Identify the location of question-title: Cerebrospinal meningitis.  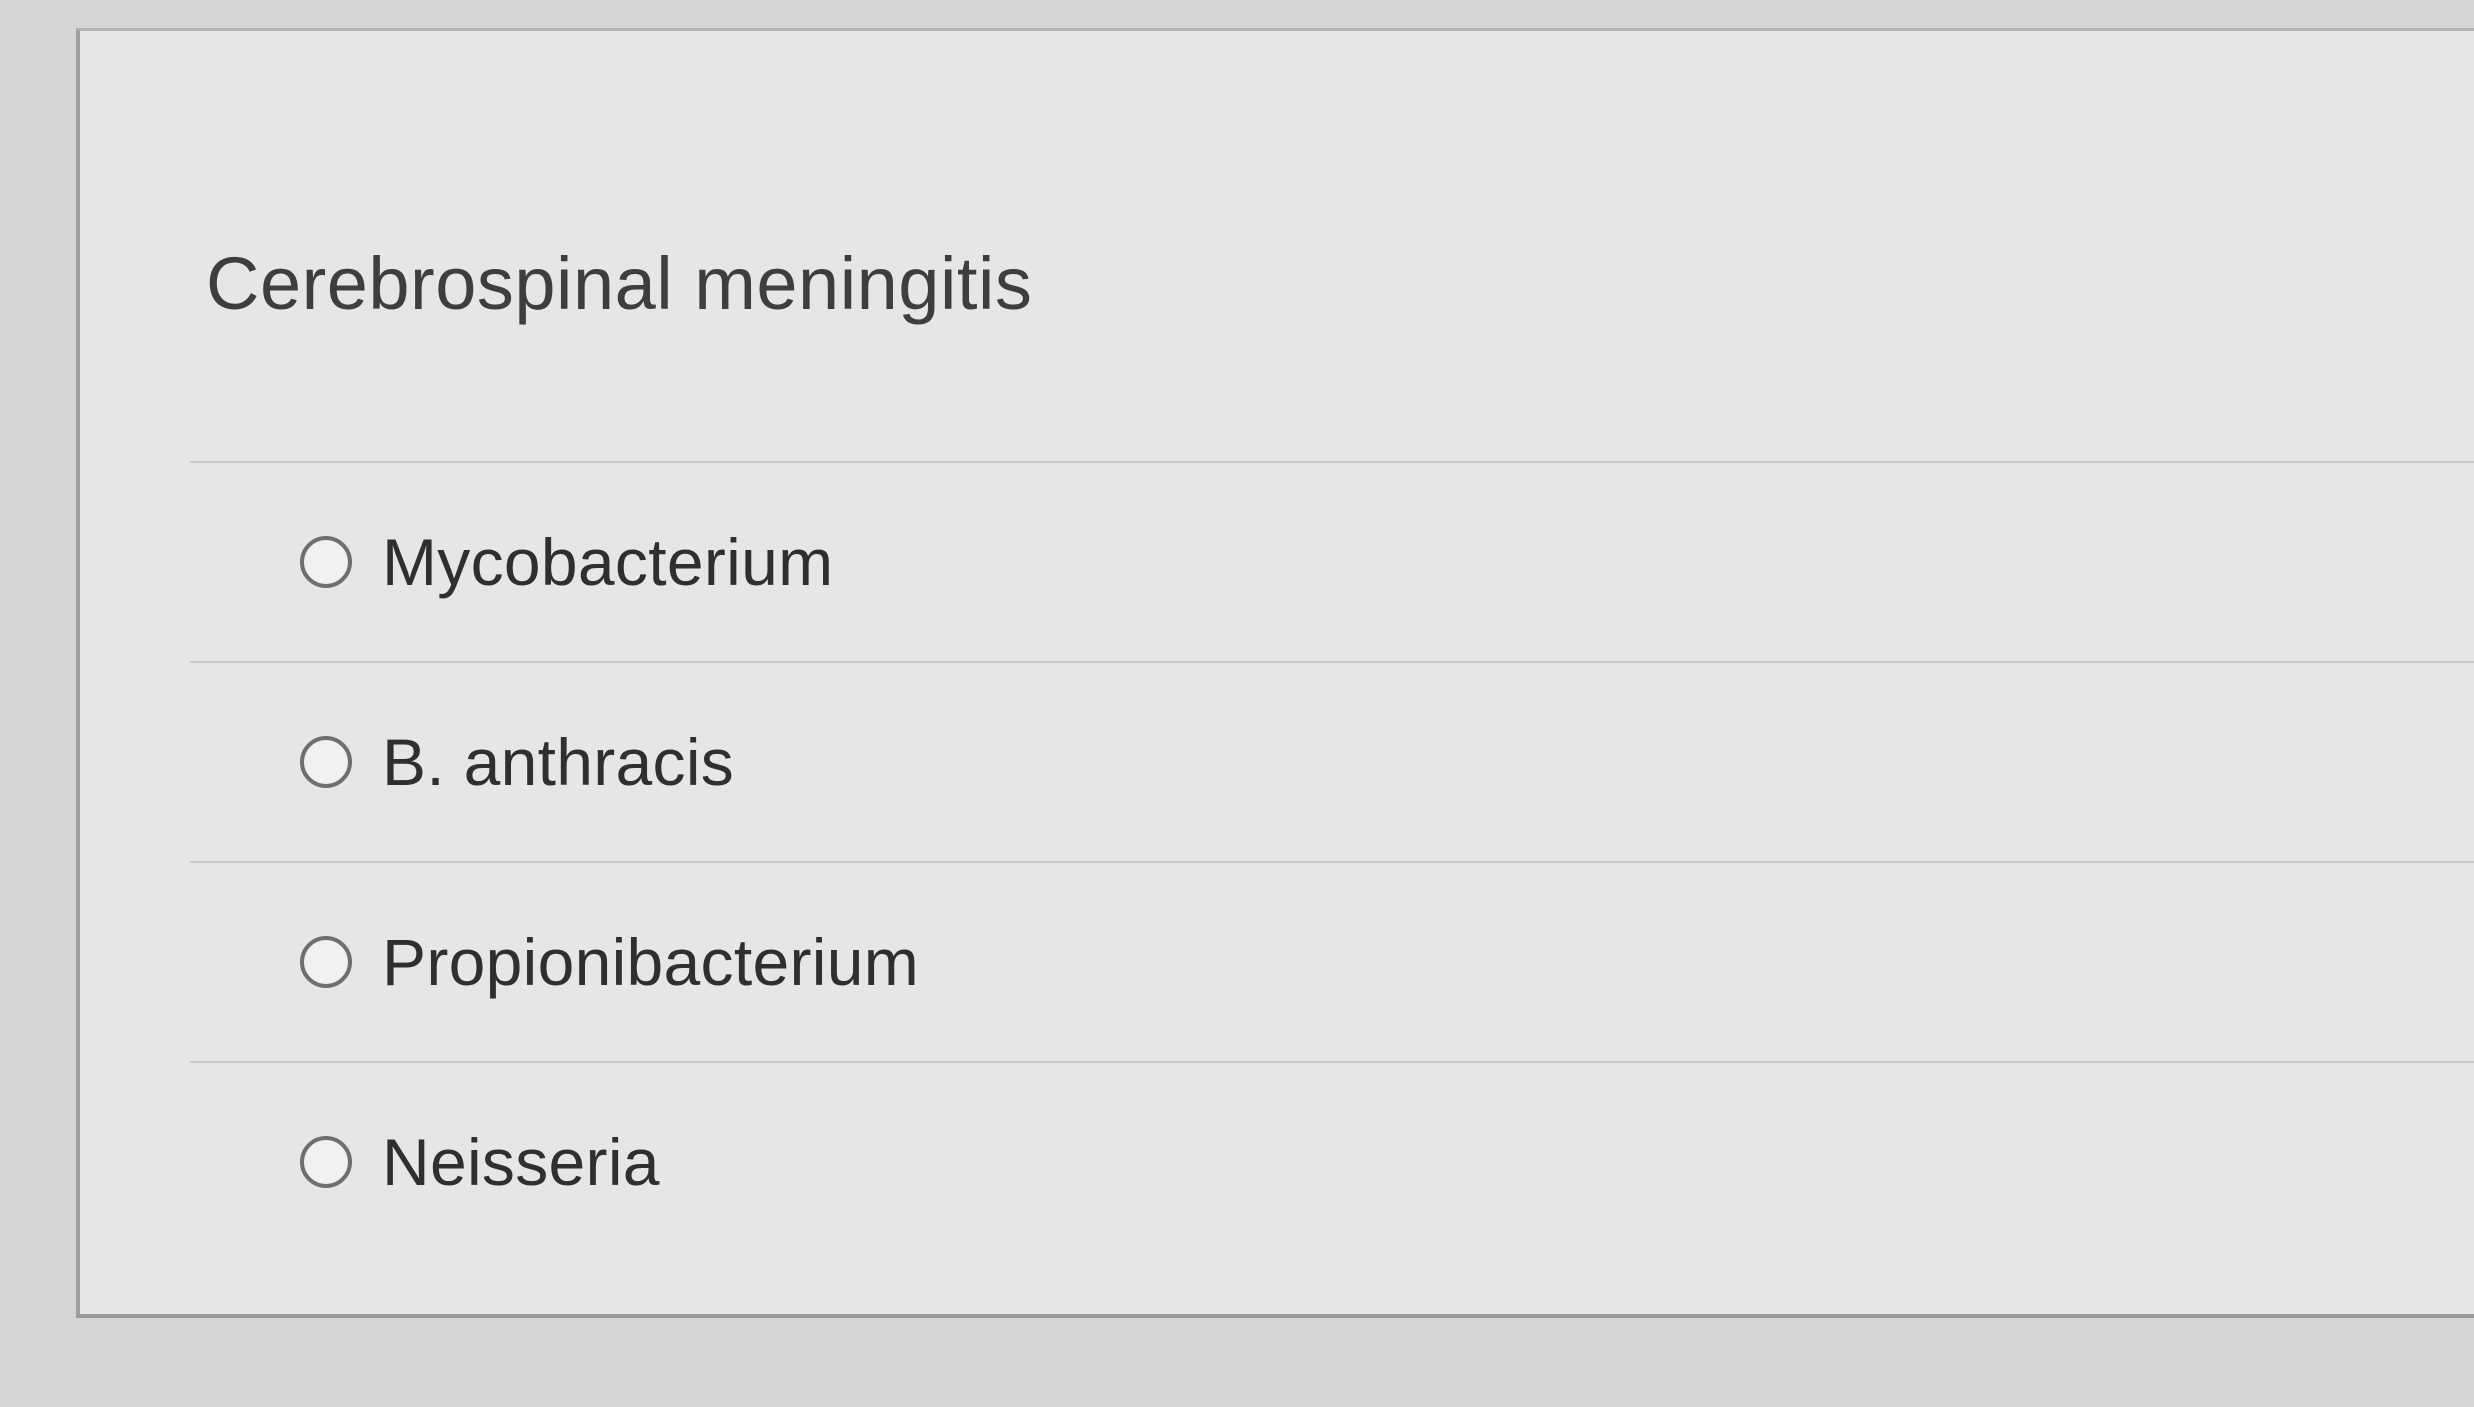
(619, 283).